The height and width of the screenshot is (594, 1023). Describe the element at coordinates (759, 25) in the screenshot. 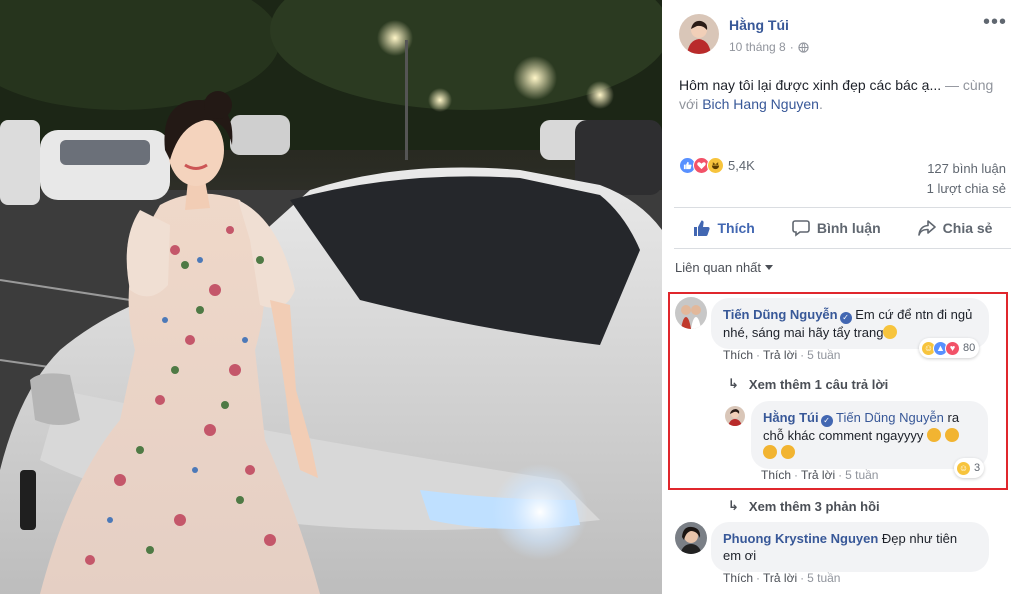

I see `post-author-name: Hằng Túi` at that location.